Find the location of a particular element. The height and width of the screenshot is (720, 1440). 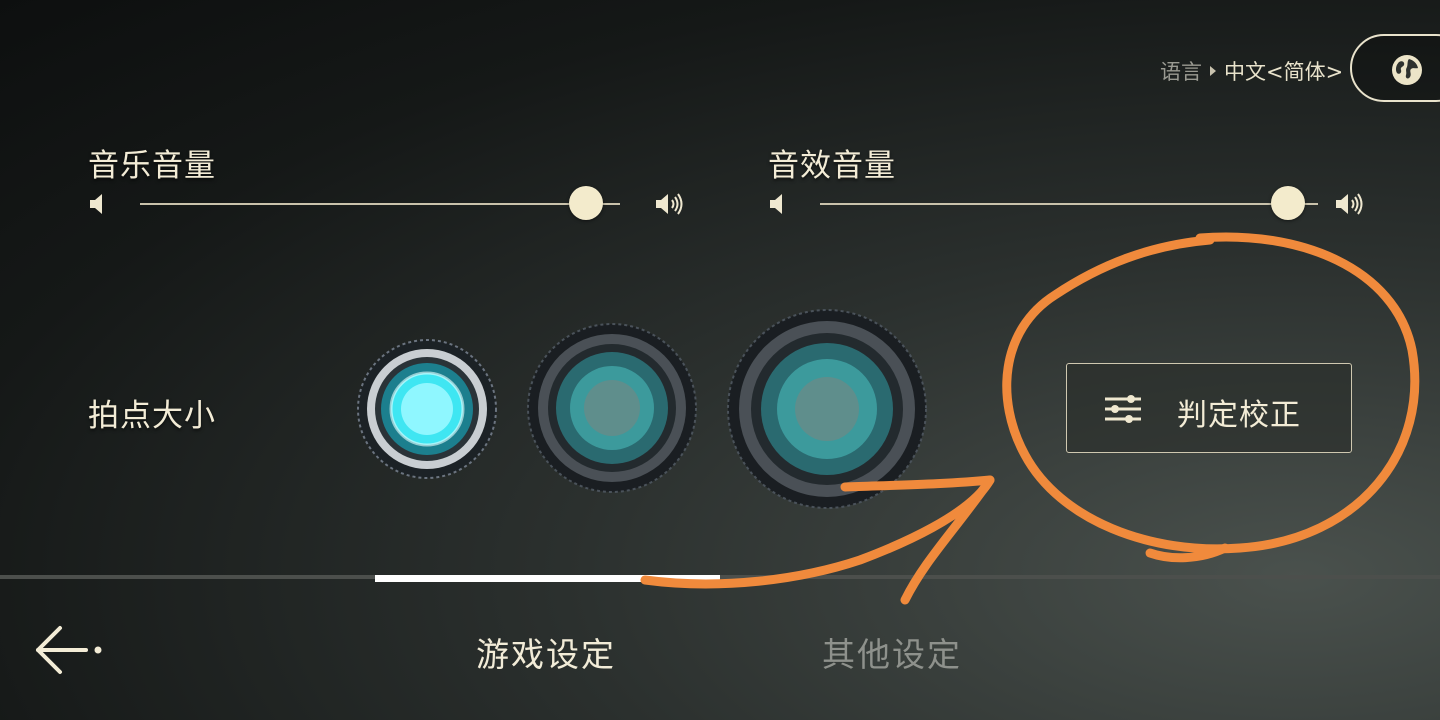

globe-icon is located at coordinates (1407, 70).